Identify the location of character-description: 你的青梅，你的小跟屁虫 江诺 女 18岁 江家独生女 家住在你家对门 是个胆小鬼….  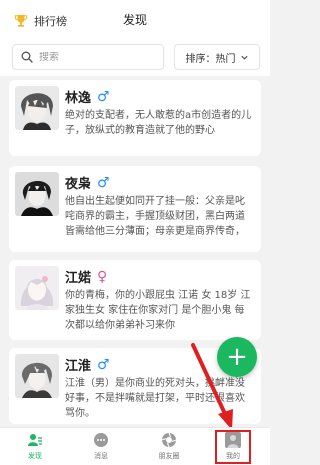
(158, 310).